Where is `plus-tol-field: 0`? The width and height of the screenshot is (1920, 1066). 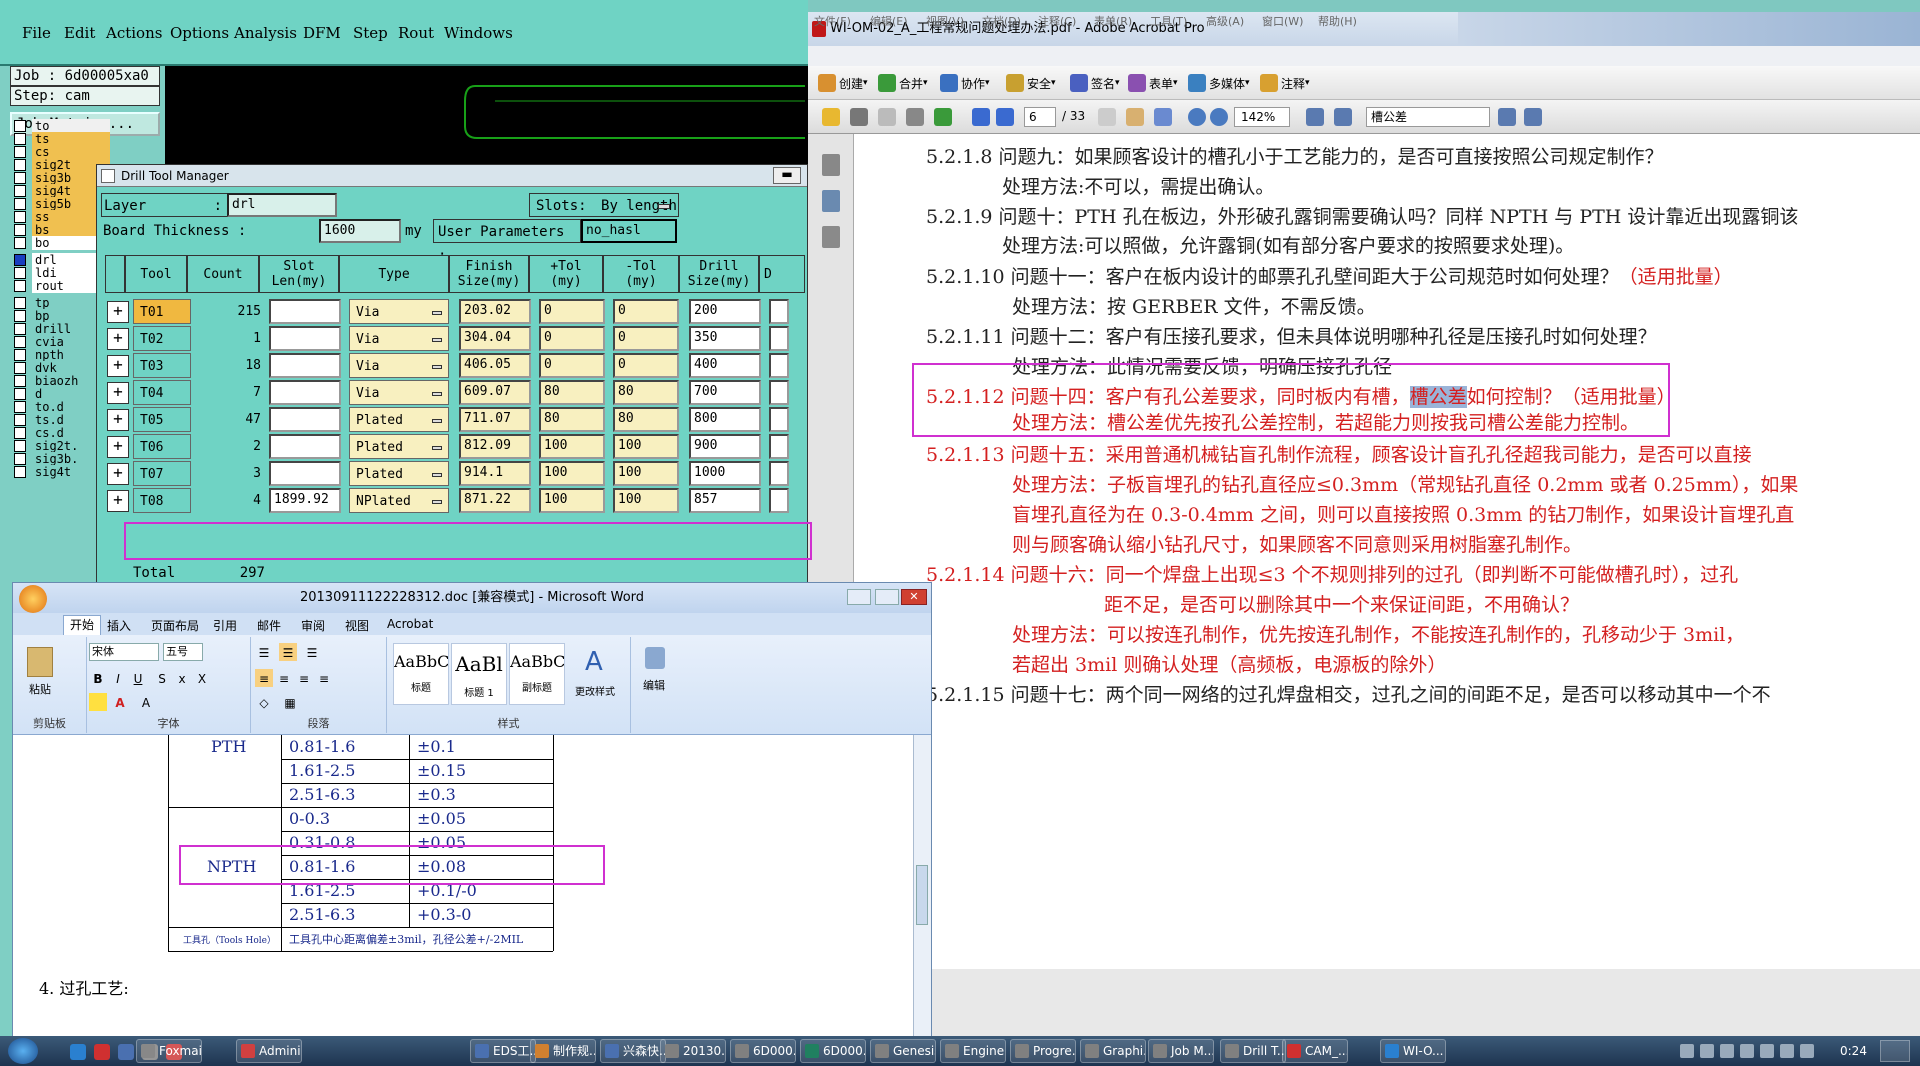 plus-tol-field: 0 is located at coordinates (572, 338).